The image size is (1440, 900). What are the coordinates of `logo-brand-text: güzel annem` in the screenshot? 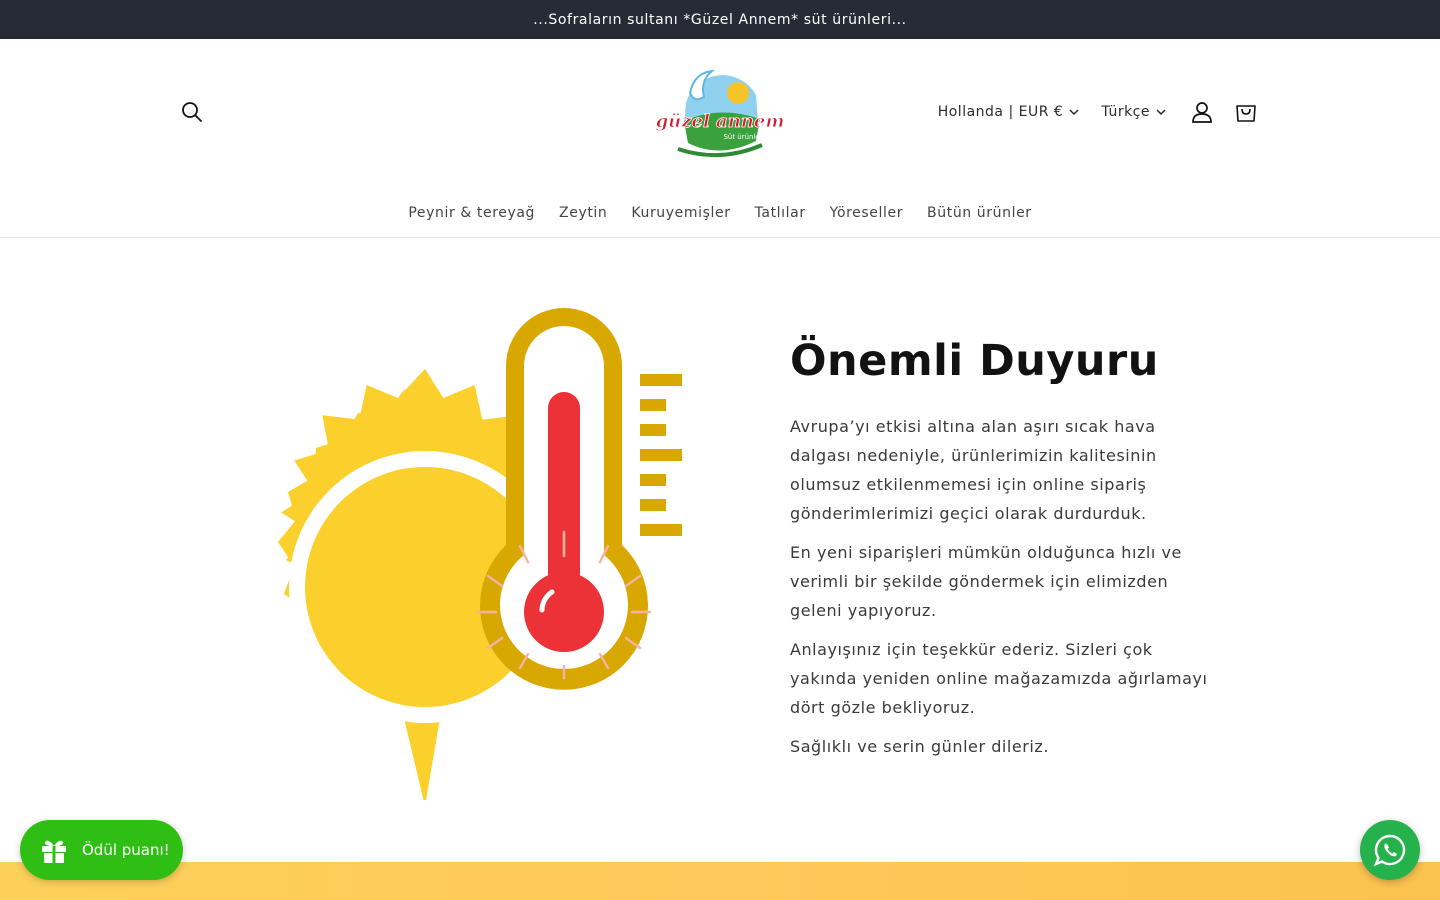 It's located at (720, 121).